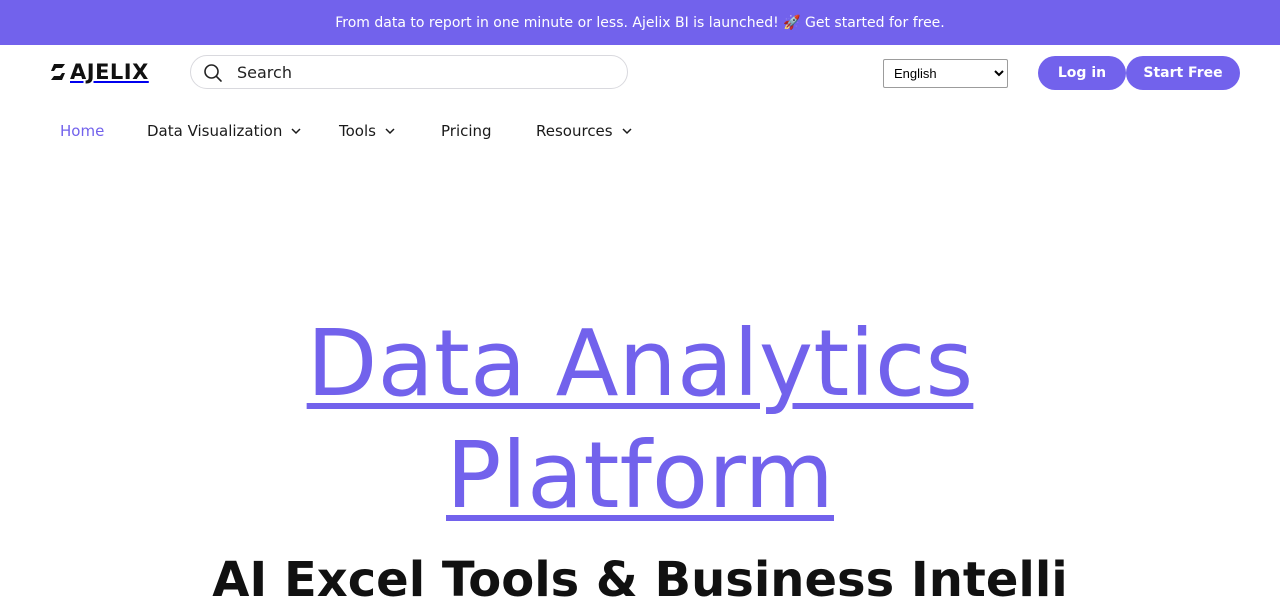 Image resolution: width=1280 pixels, height=610 pixels. Describe the element at coordinates (215, 131) in the screenshot. I see `nav-item-label: Data Visualization` at that location.